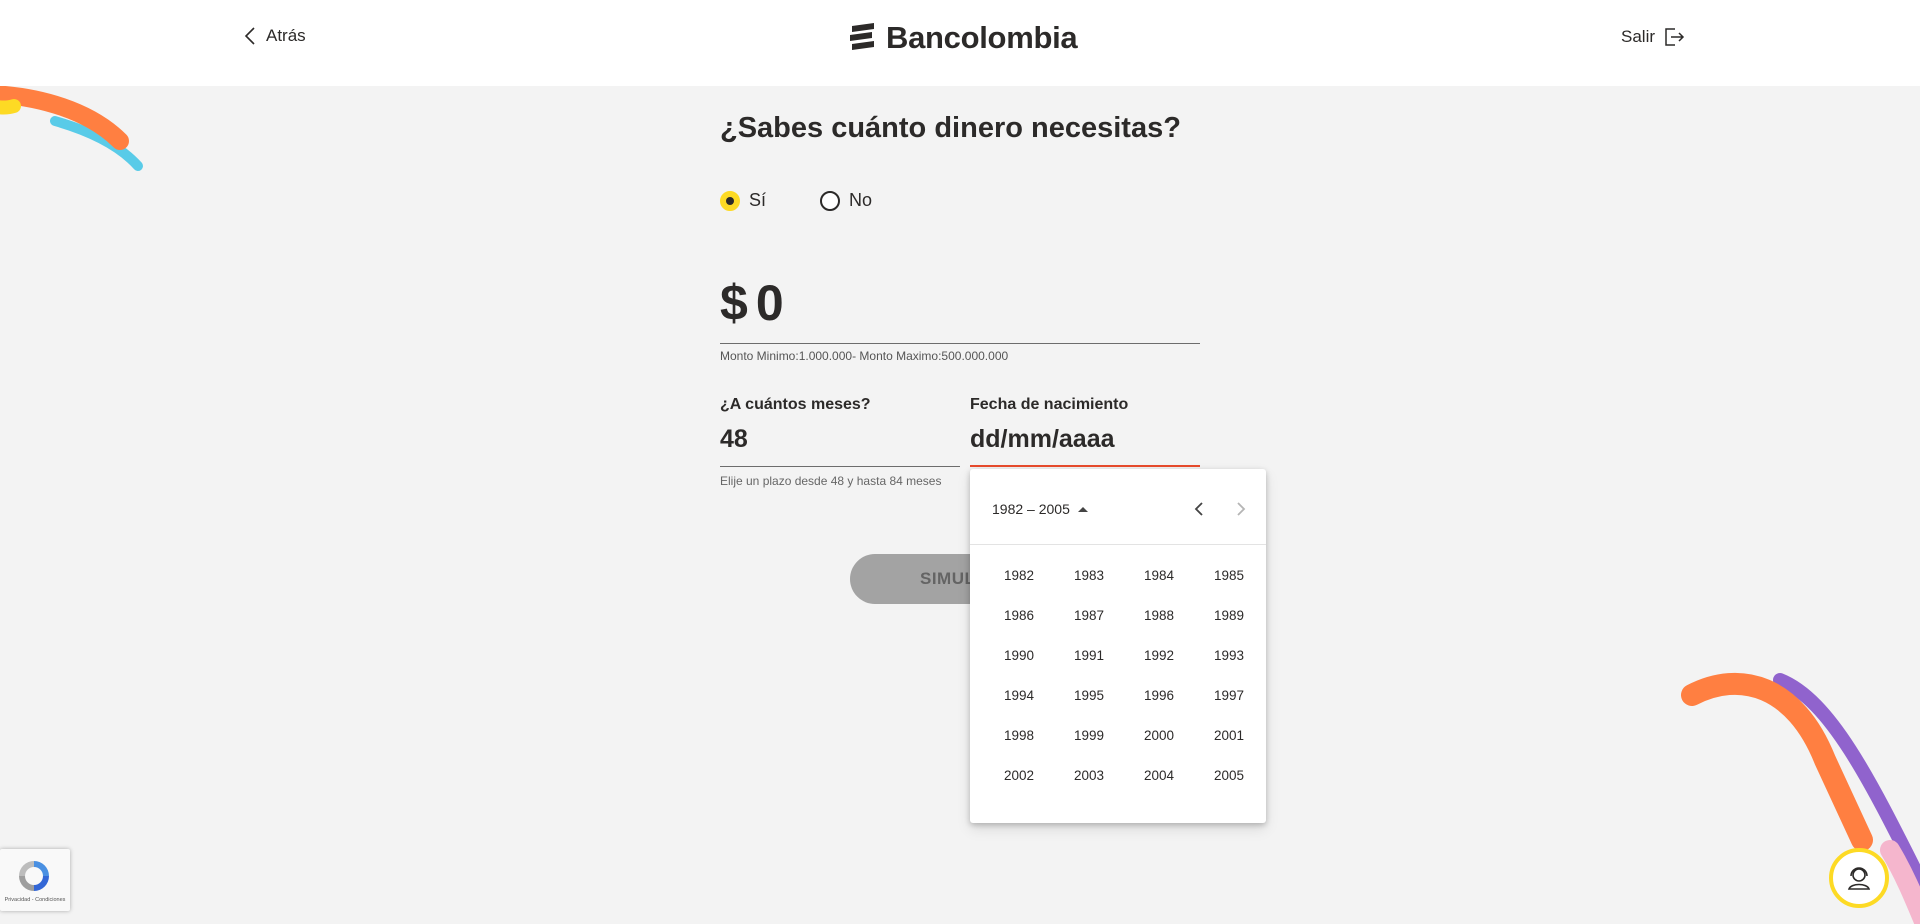 This screenshot has height=924, width=1920. Describe the element at coordinates (796, 200) in the screenshot. I see `amount-known-radio-group: Sí No` at that location.